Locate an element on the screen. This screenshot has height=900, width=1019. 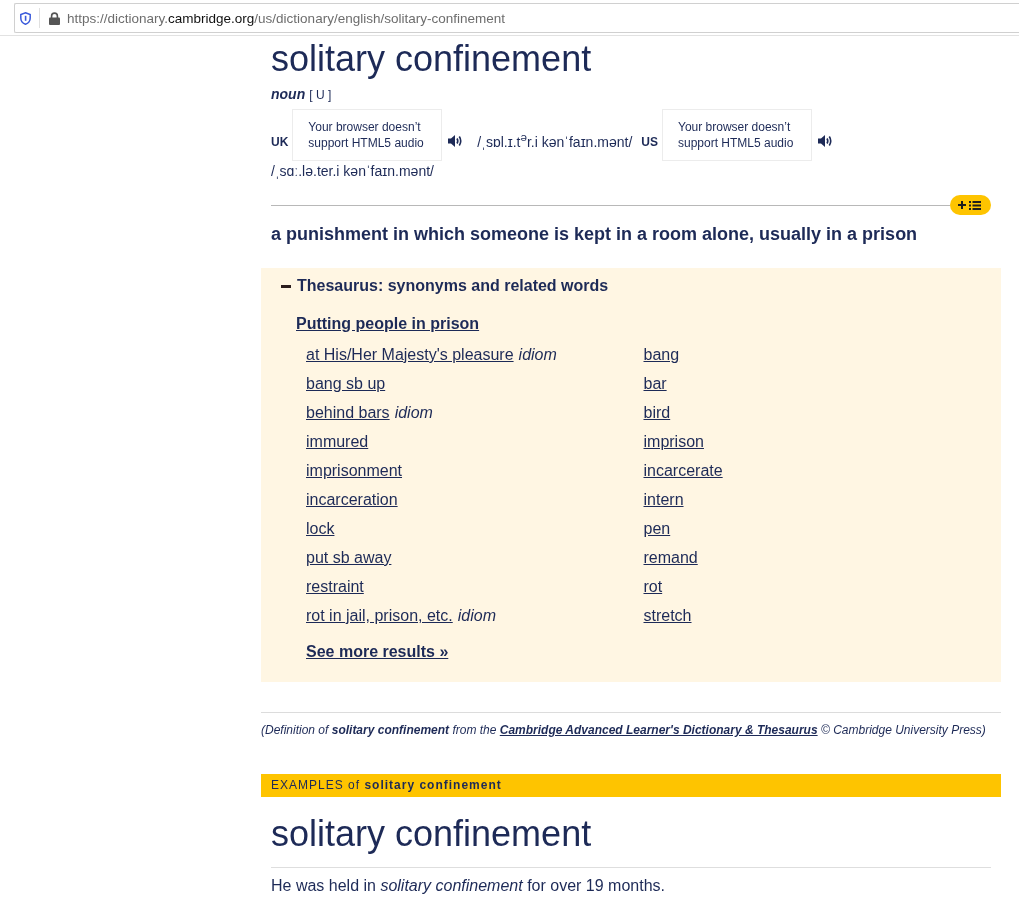
thesaurus-link: restraint is located at coordinates (335, 586).